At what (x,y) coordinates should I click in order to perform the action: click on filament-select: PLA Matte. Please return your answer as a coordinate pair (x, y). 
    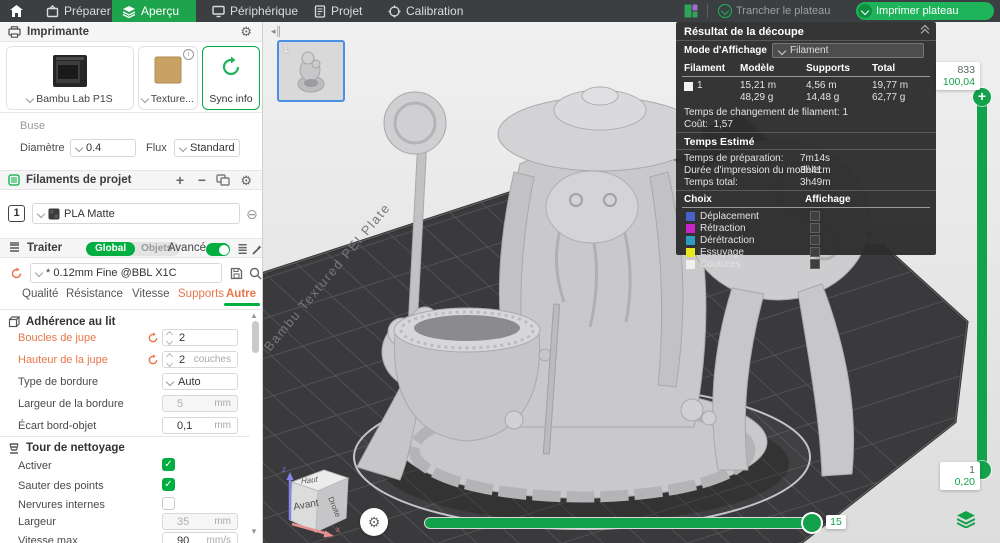
    Looking at the image, I should click on (136, 213).